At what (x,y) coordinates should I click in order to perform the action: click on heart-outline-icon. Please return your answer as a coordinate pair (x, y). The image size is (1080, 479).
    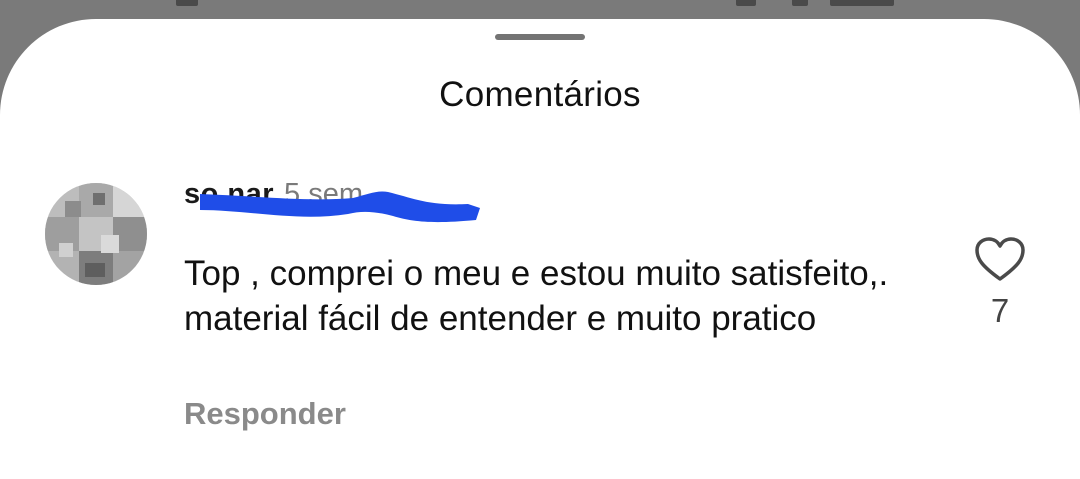
    Looking at the image, I should click on (1000, 259).